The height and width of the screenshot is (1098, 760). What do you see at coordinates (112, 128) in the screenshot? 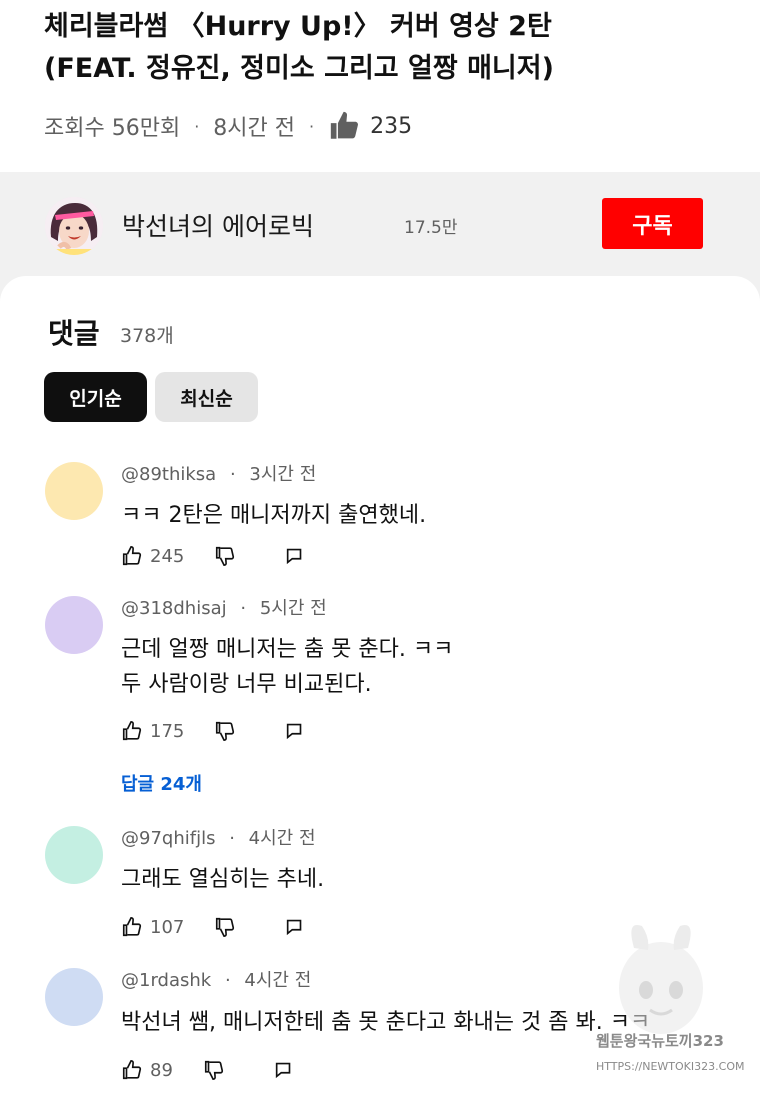
I see `view-count: 조회수 56만회` at bounding box center [112, 128].